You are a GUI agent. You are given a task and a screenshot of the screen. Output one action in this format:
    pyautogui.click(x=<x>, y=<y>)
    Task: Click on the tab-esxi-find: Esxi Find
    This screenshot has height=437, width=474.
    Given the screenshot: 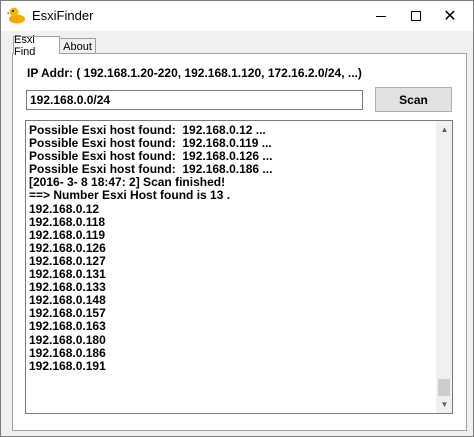 What is the action you would take?
    pyautogui.click(x=36, y=46)
    